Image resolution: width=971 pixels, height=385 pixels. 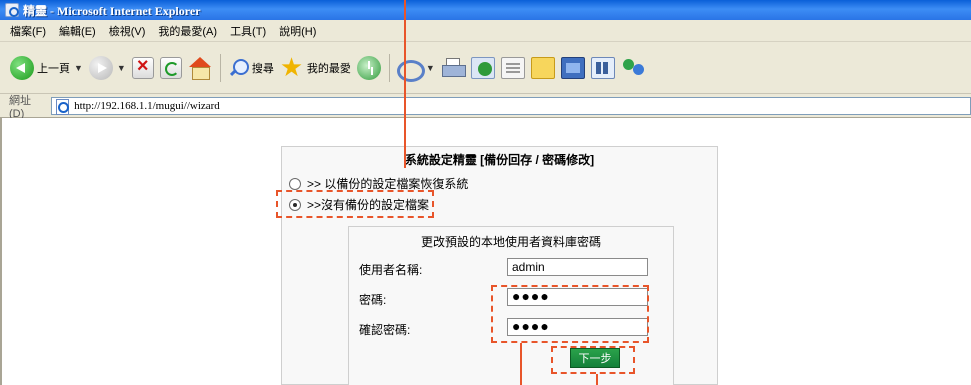 I want to click on search-button: 搜尋, so click(x=250, y=68).